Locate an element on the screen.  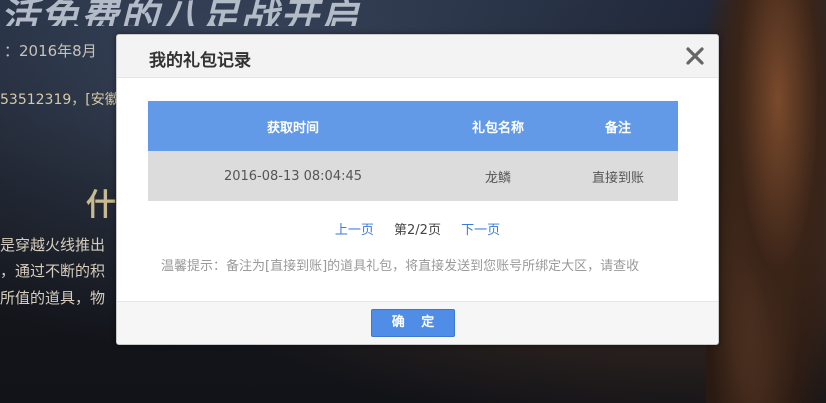
background-headline: 活免费的八足战开启 is located at coordinates (180, 13).